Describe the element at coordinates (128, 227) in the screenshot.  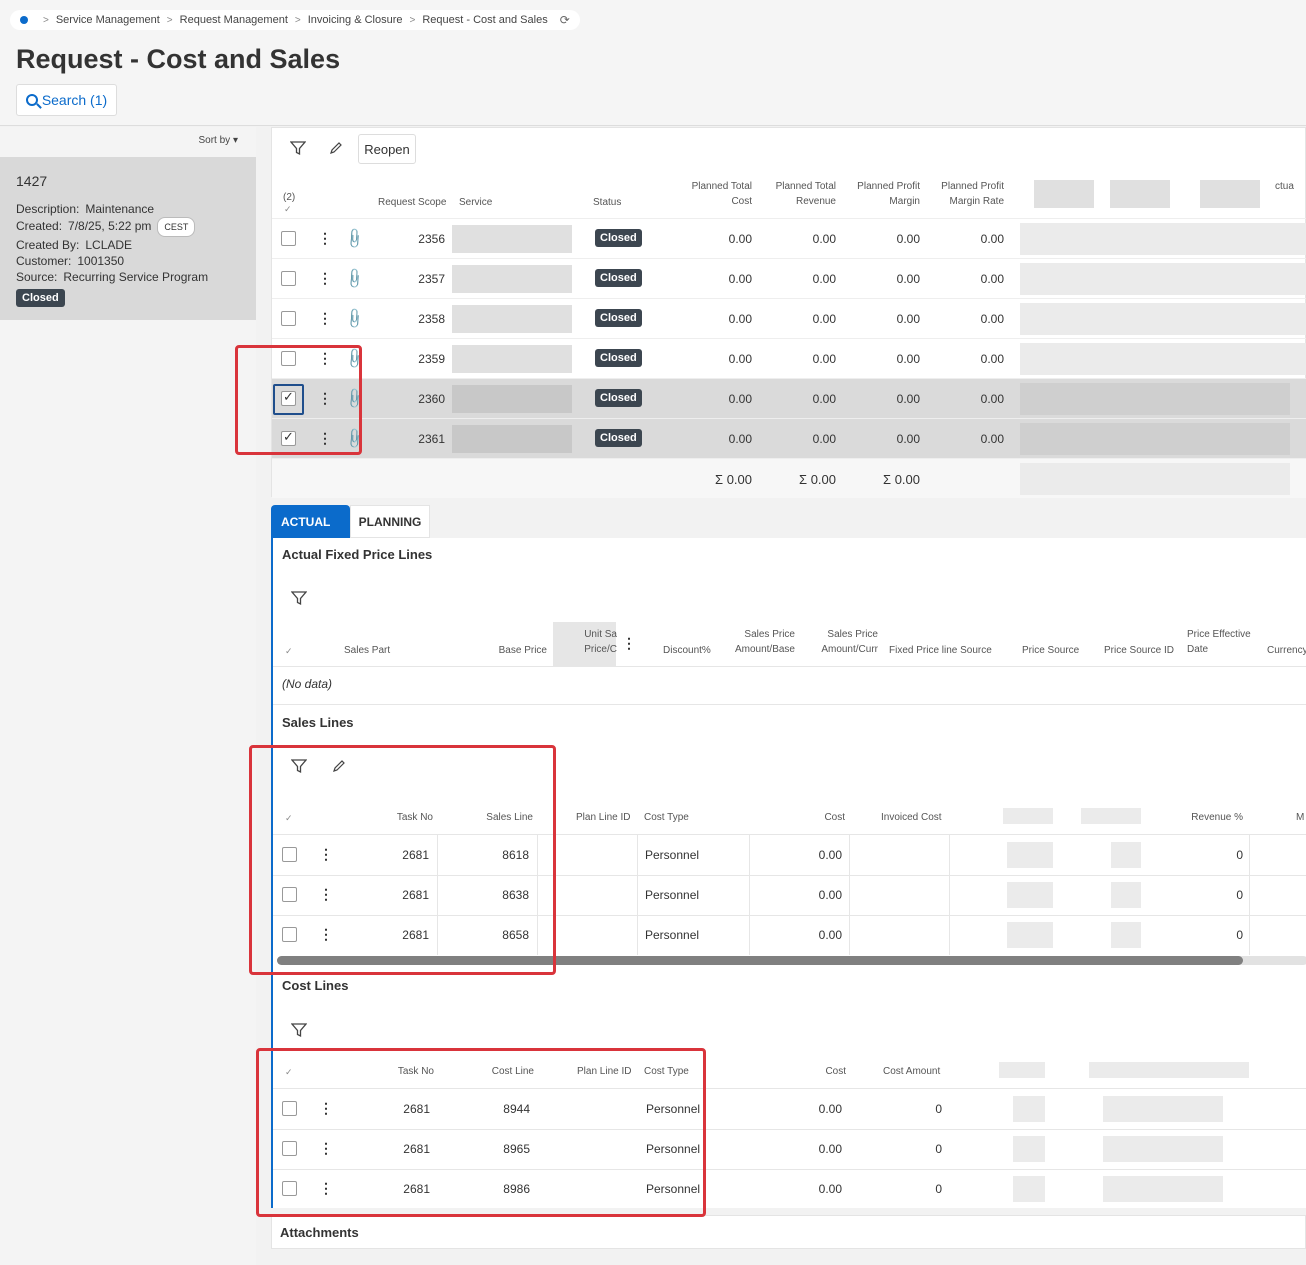
I see `created-row: Created: 7/8/25, 5:22 pm CEST` at that location.